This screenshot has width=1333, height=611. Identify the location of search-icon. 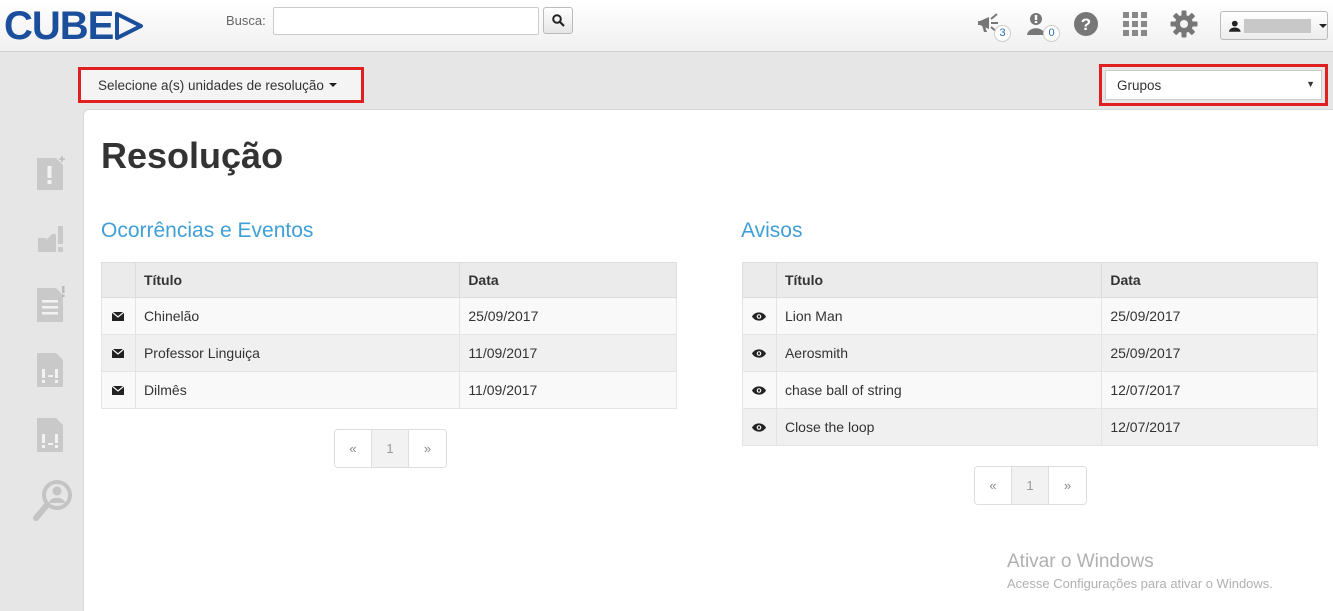
(558, 20).